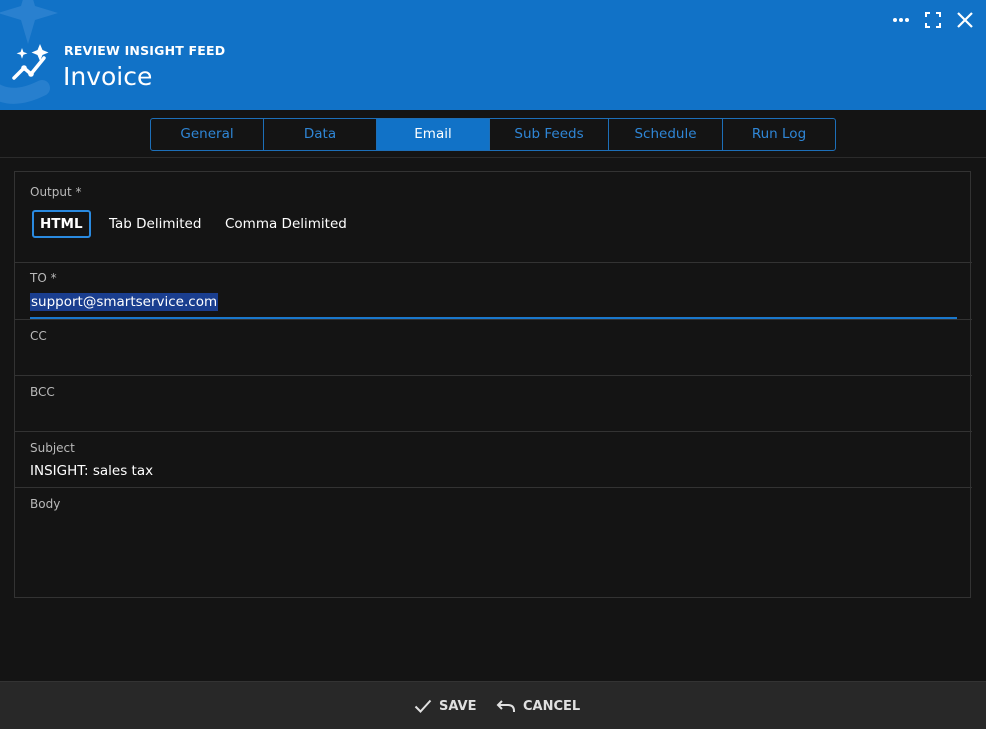 This screenshot has height=729, width=986. Describe the element at coordinates (493, 460) in the screenshot. I see `subject-row: Subject INSIGHT: sales tax` at that location.